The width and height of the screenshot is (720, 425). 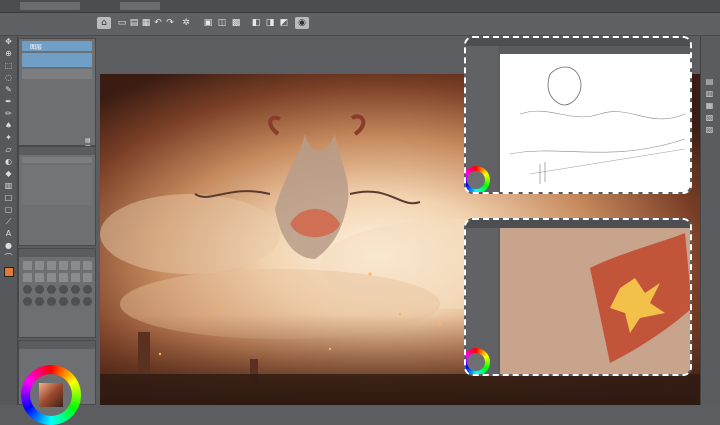 What do you see at coordinates (709, 82) in the screenshot?
I see `panel-icon: ▤` at bounding box center [709, 82].